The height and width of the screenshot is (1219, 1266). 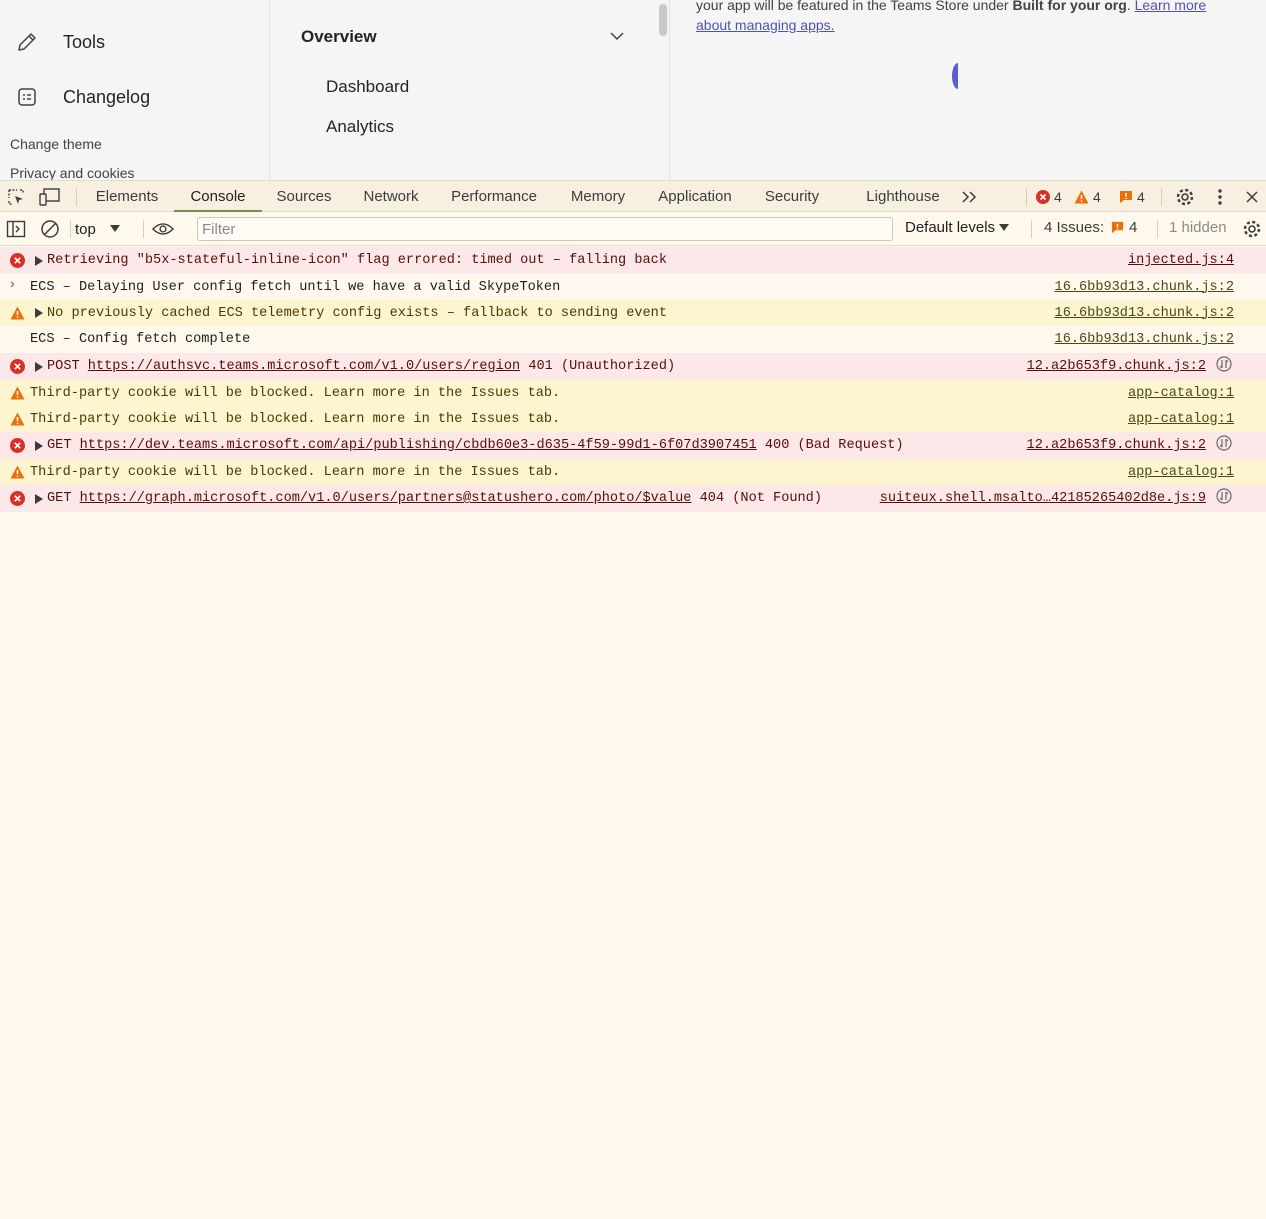 I want to click on log-levels-value: Default levels, so click(x=950, y=227).